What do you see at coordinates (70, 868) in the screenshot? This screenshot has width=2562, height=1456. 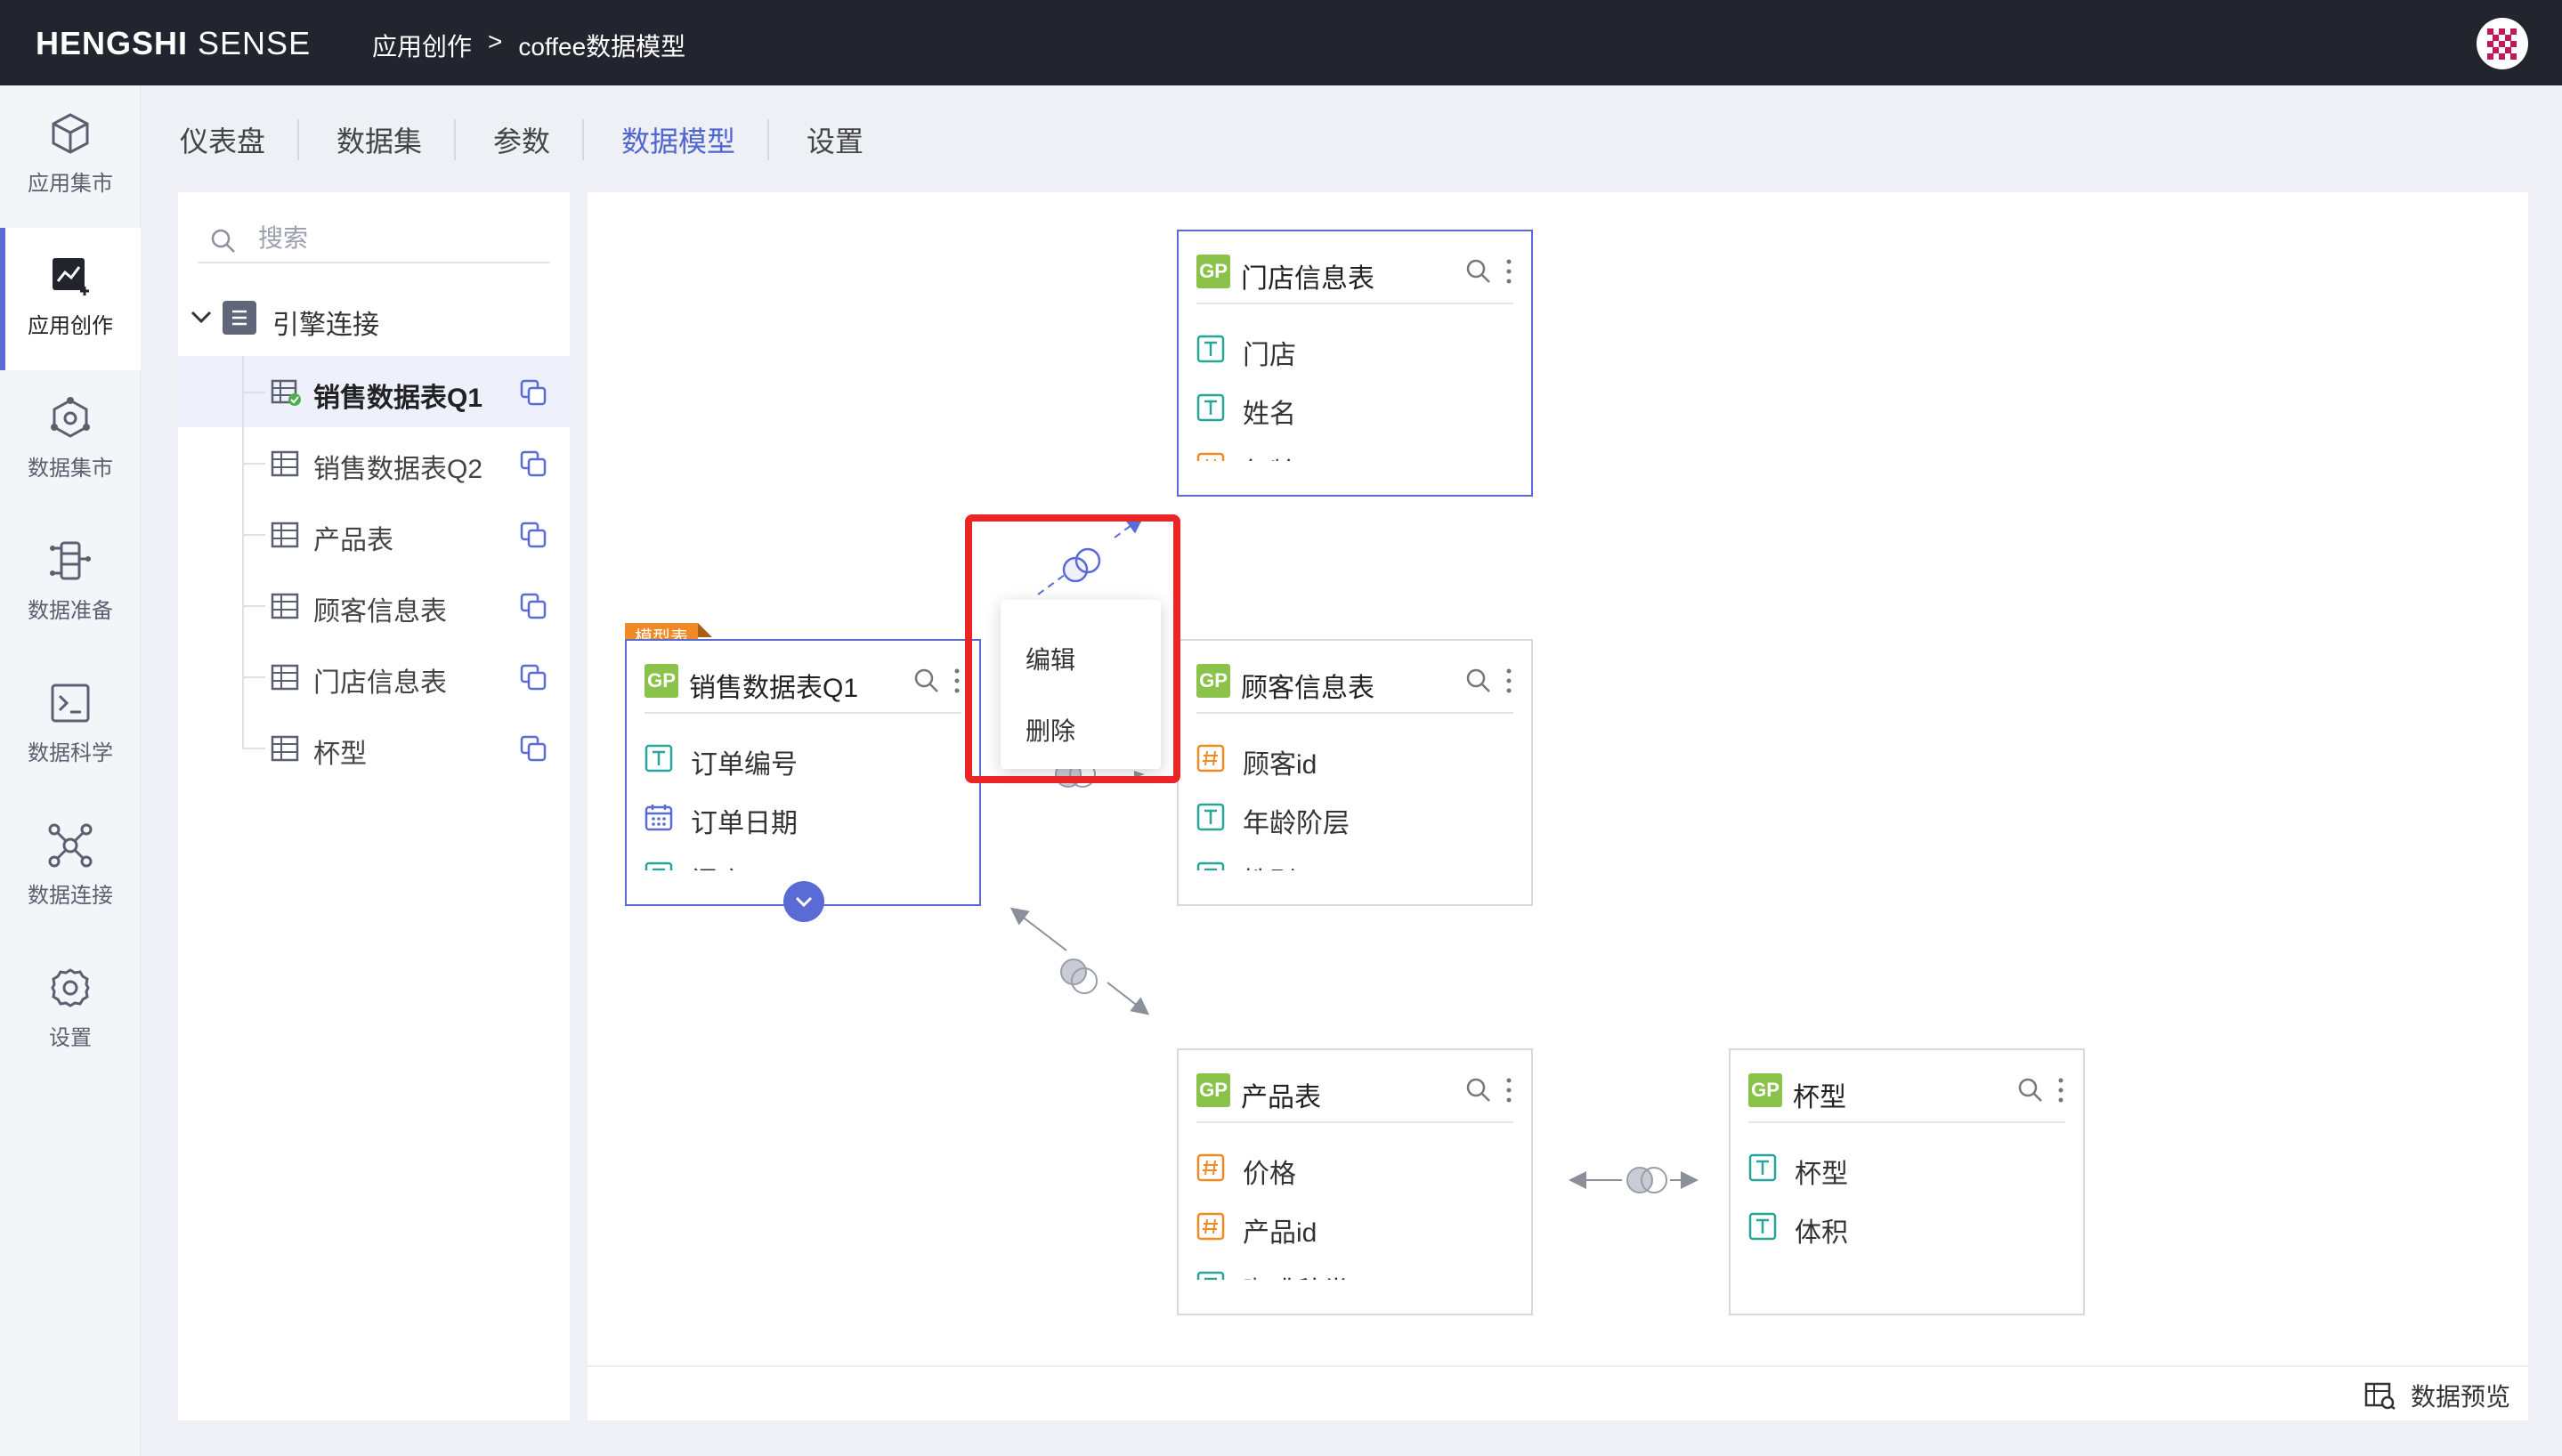 I see `nav-data-connect: 数据连接` at bounding box center [70, 868].